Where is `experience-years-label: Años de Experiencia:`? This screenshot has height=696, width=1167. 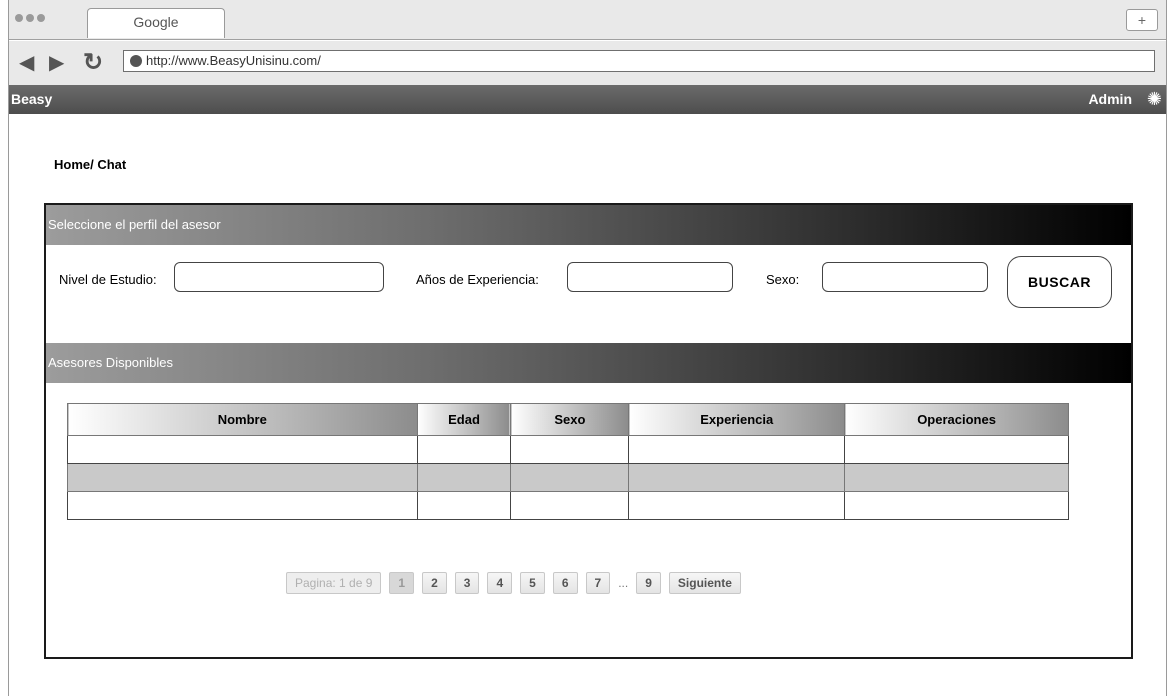
experience-years-label: Años de Experiencia: is located at coordinates (477, 279).